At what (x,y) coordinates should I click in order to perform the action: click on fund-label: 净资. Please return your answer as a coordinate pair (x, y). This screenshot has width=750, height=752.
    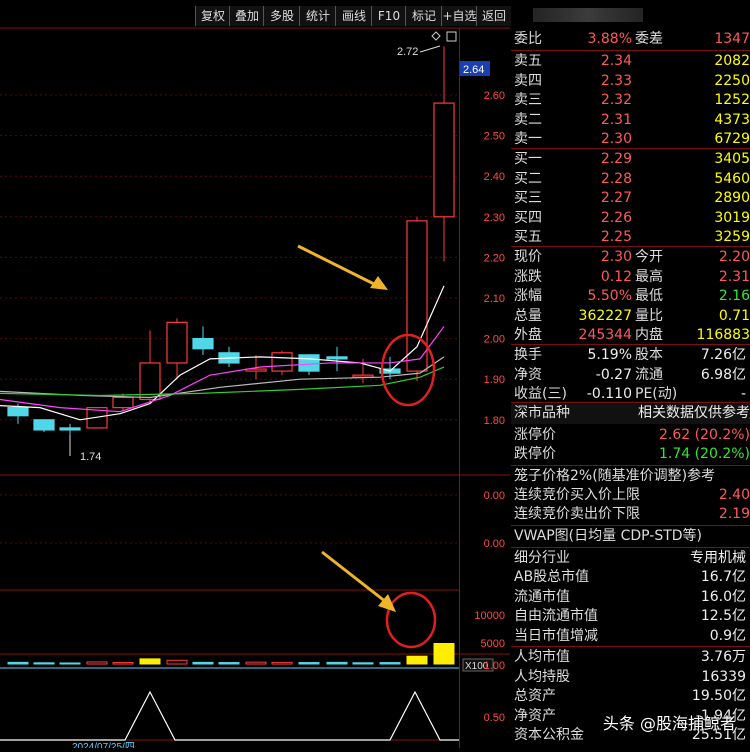
    Looking at the image, I should click on (528, 374).